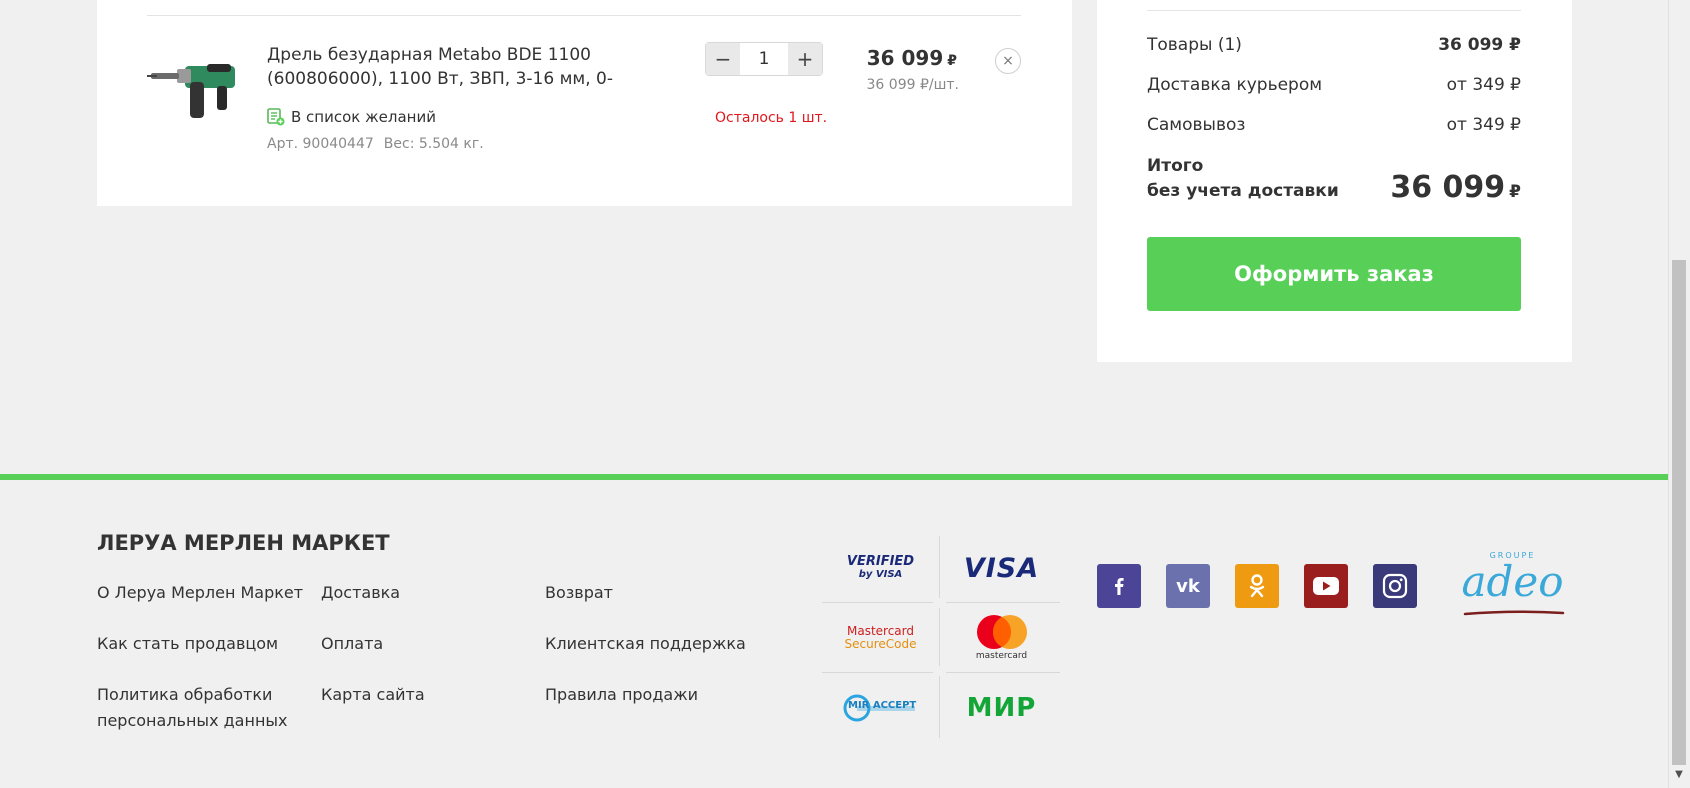 This screenshot has height=788, width=1690. What do you see at coordinates (1679, 512) in the screenshot?
I see `scrollbar-thumb` at bounding box center [1679, 512].